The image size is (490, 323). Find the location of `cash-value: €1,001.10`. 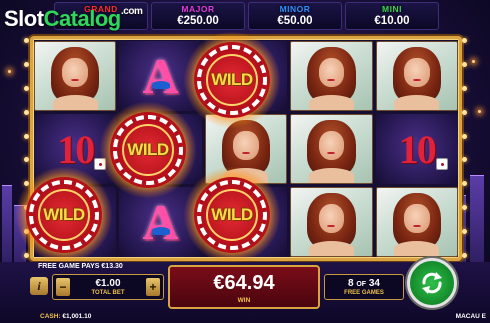

cash-value: €1,001.10 is located at coordinates (77, 316).